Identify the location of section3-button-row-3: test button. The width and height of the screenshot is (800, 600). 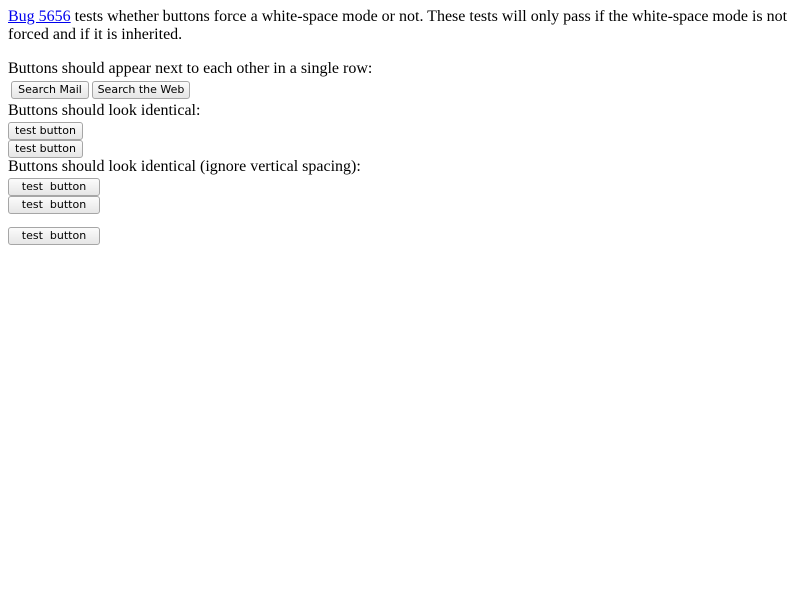
(400, 236).